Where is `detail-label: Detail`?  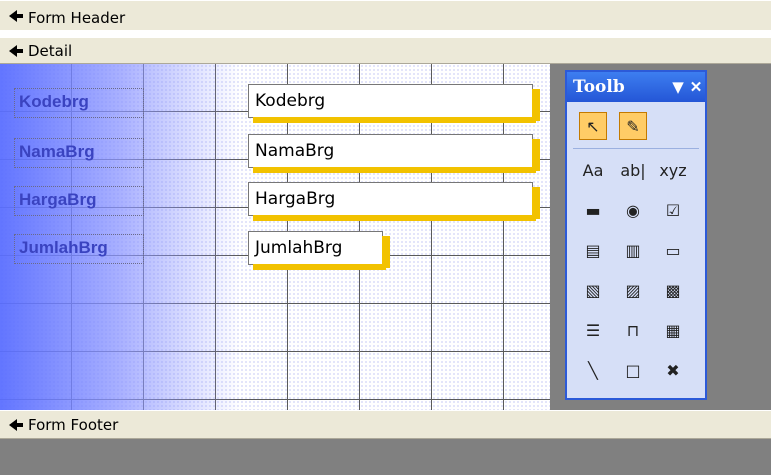 detail-label: Detail is located at coordinates (50, 50).